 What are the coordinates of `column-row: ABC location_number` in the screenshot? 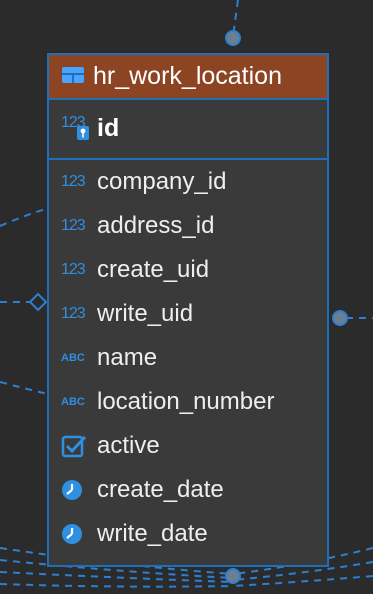 It's located at (167, 402).